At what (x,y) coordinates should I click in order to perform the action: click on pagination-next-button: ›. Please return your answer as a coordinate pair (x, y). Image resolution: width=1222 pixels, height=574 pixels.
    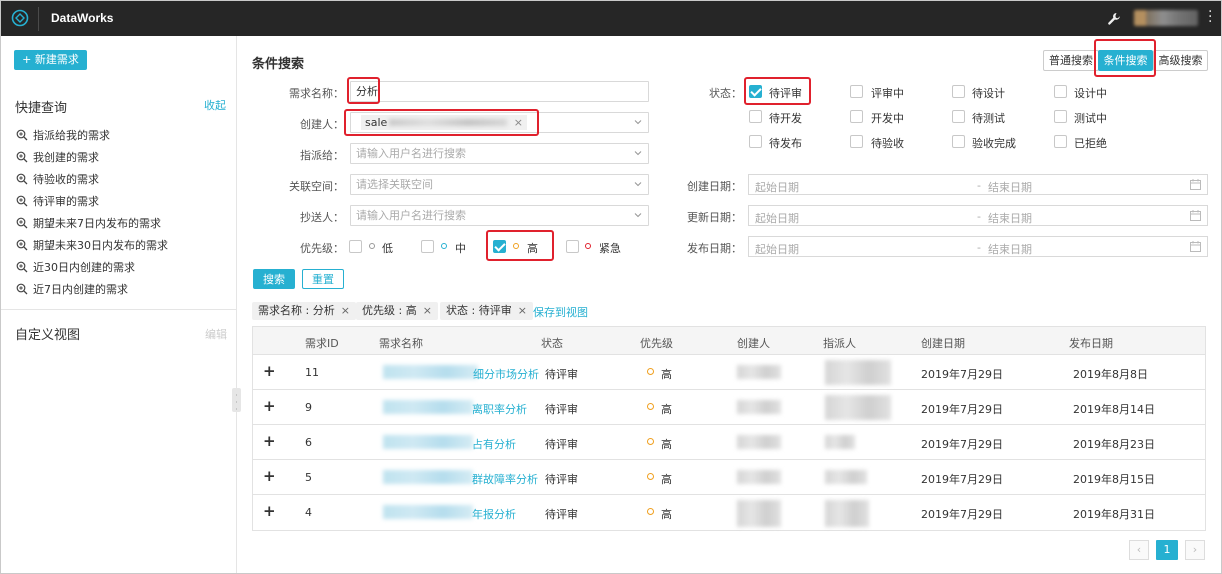
    Looking at the image, I should click on (1195, 550).